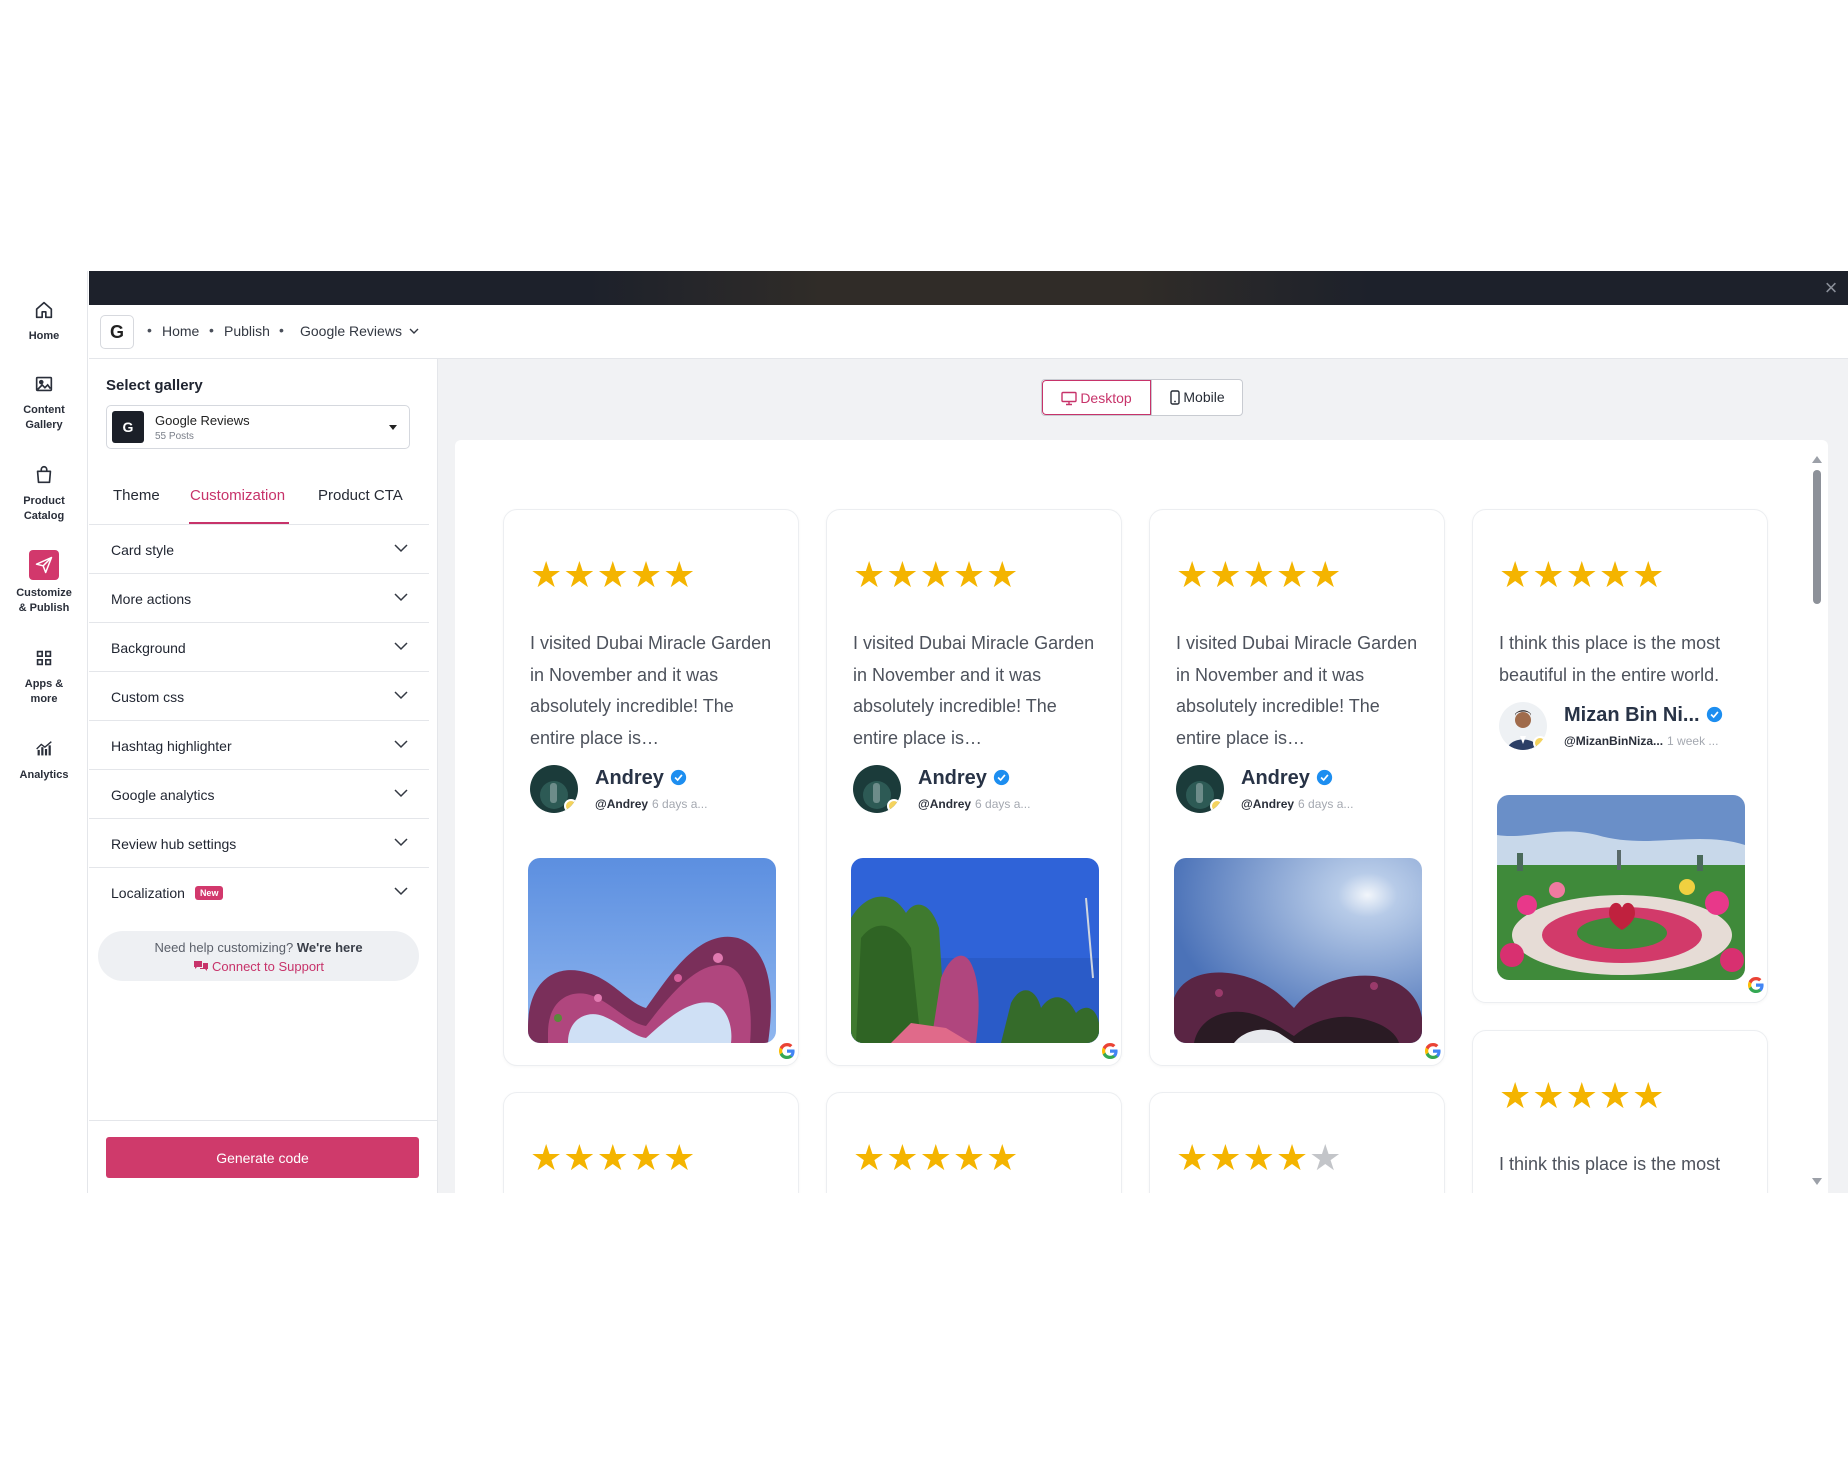 Image resolution: width=1848 pixels, height=1460 pixels. Describe the element at coordinates (247, 331) in the screenshot. I see `breadcrumb-publish: Publish` at that location.